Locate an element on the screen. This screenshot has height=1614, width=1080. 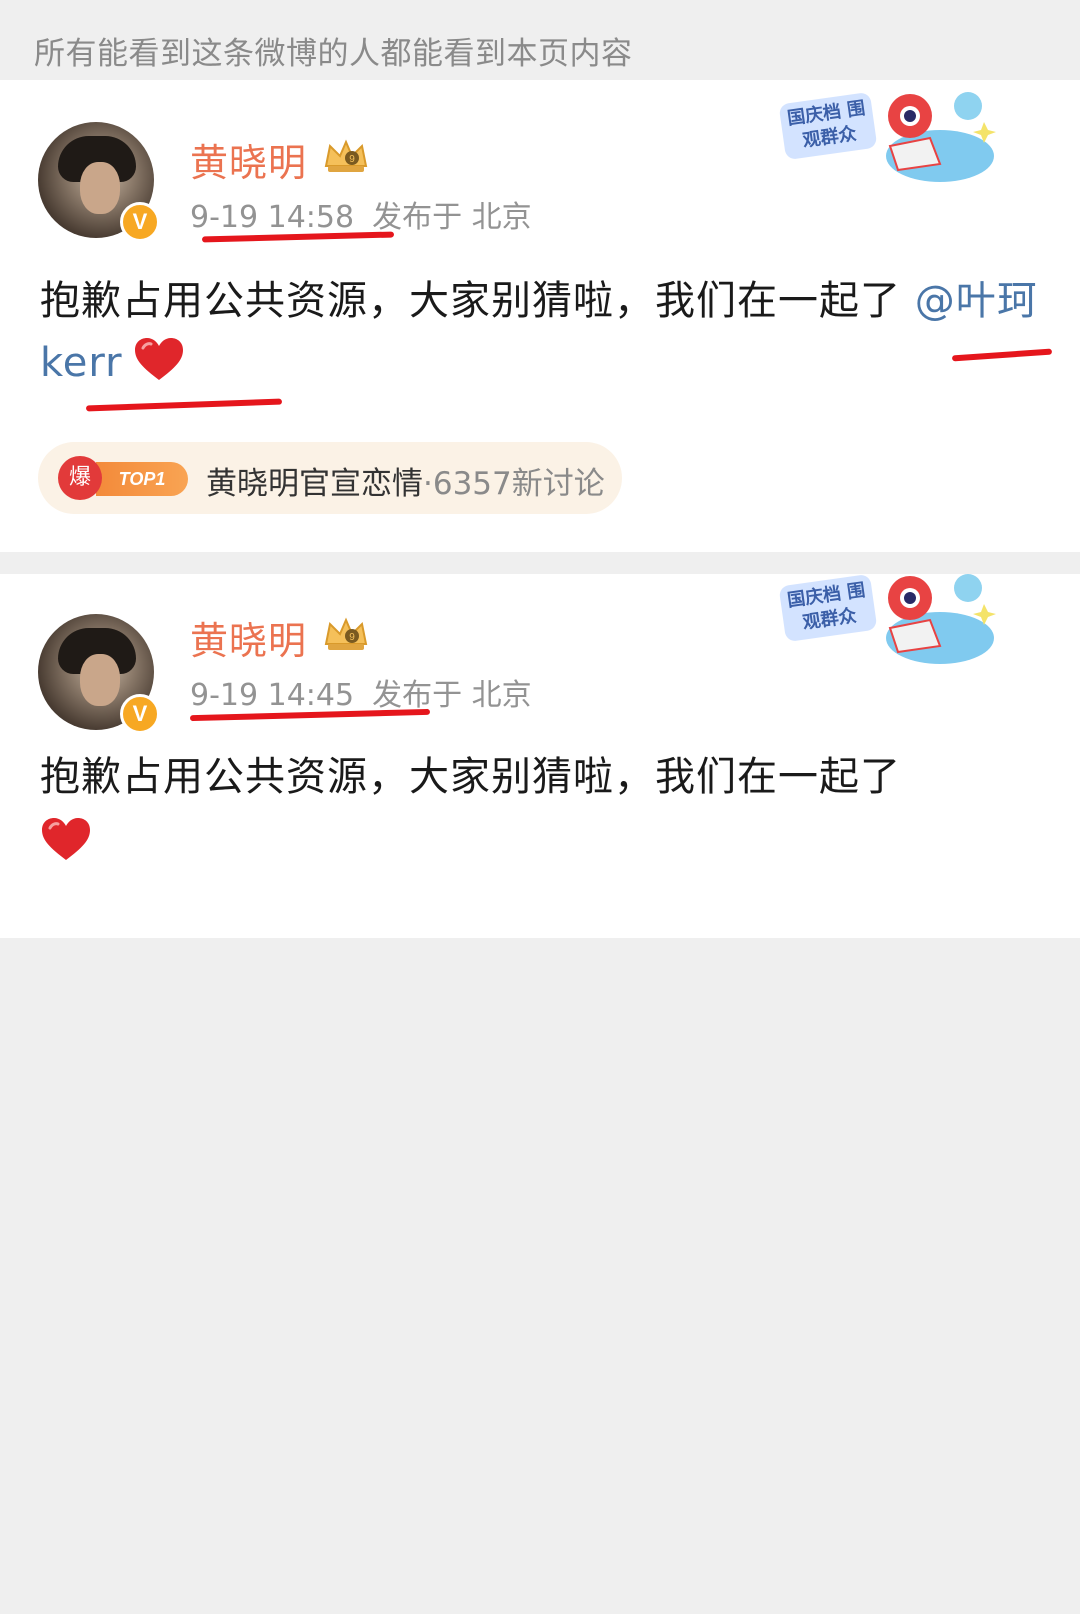
hot-topic-pill: TOP1 爆 黄晓明官宣恋情·6357新讨论 is located at coordinates (330, 478).